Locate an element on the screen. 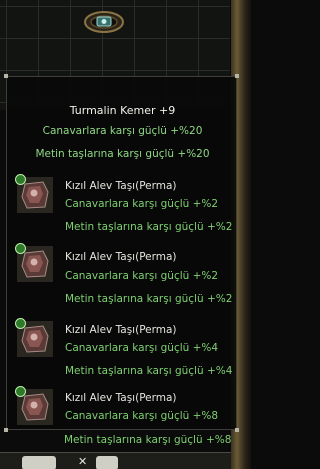 The height and width of the screenshot is (469, 320). belt-icon is located at coordinates (104, 21).